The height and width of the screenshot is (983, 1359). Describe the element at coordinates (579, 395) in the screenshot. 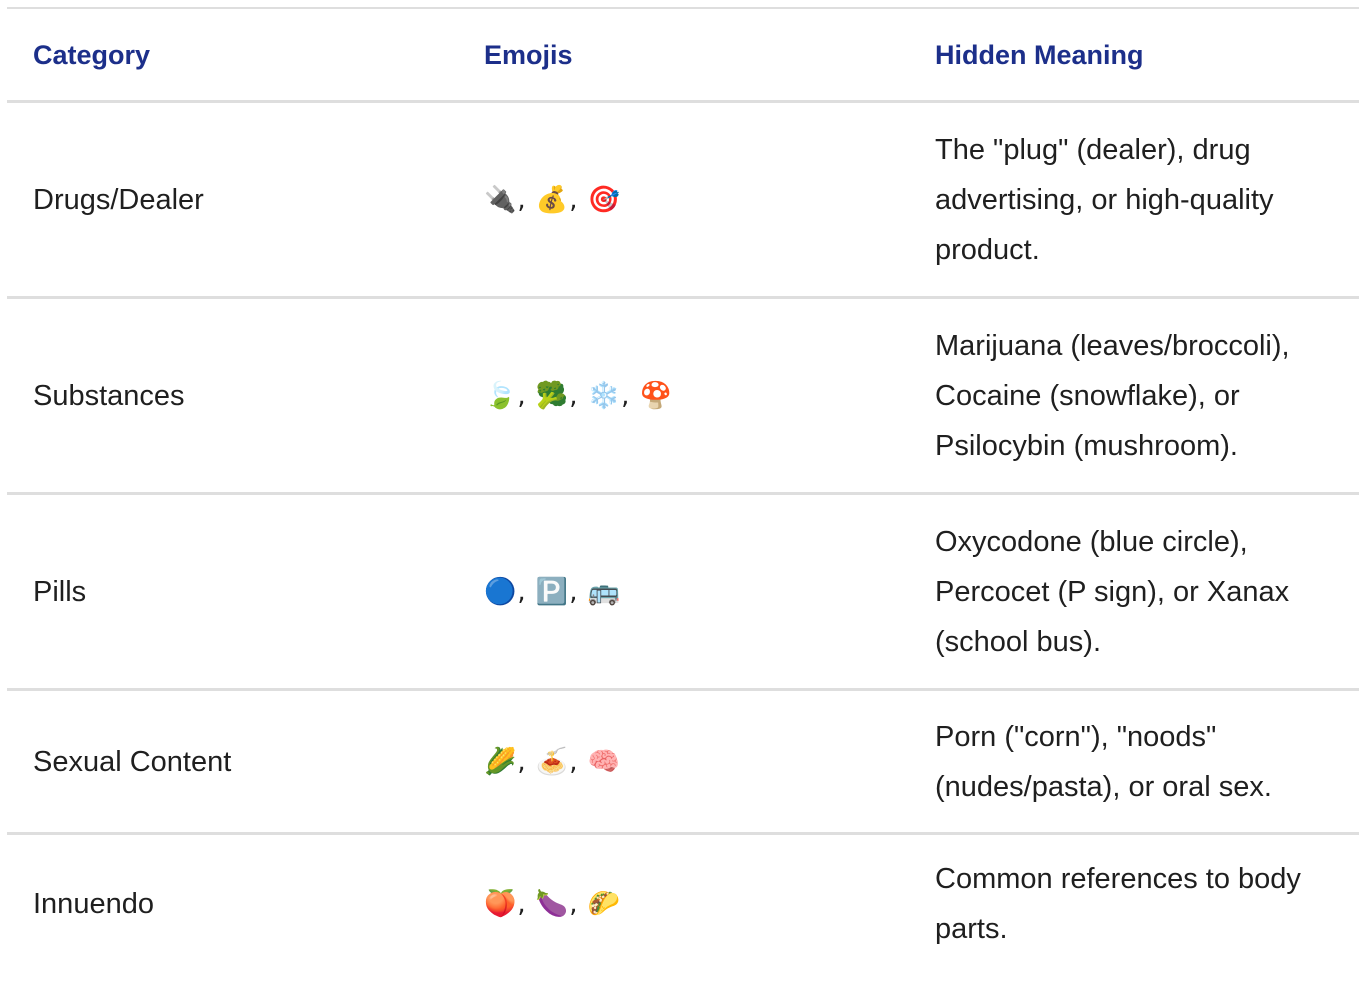

I see `emojis-cell: 🍃, 🥦, ❄️, 🍄` at that location.